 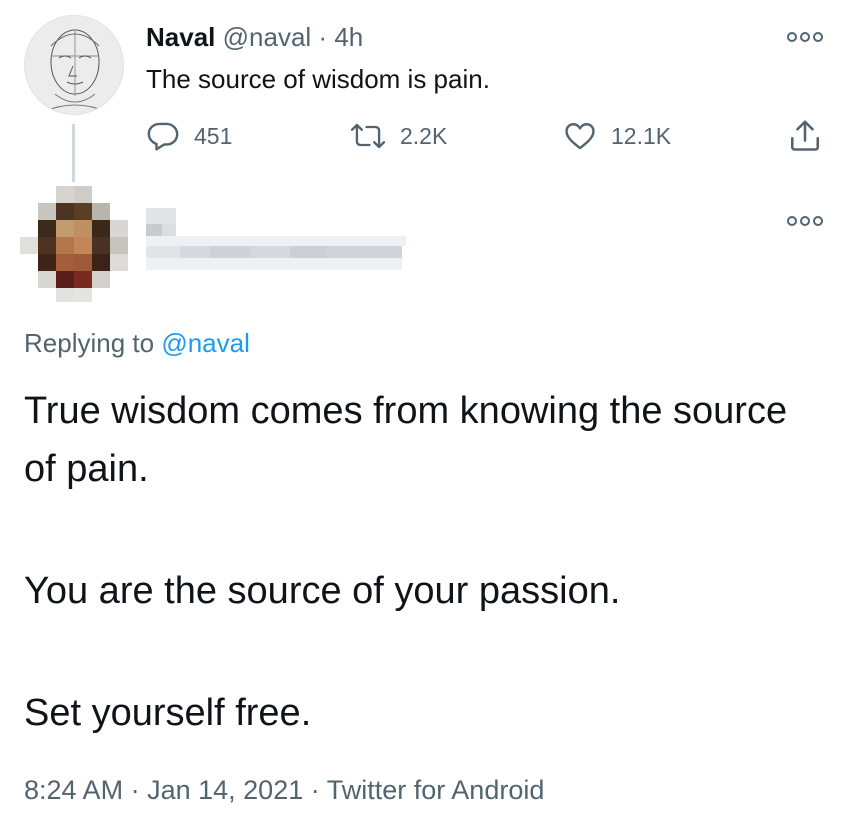 I want to click on reply-paragraph: Set yourself free., so click(x=168, y=713).